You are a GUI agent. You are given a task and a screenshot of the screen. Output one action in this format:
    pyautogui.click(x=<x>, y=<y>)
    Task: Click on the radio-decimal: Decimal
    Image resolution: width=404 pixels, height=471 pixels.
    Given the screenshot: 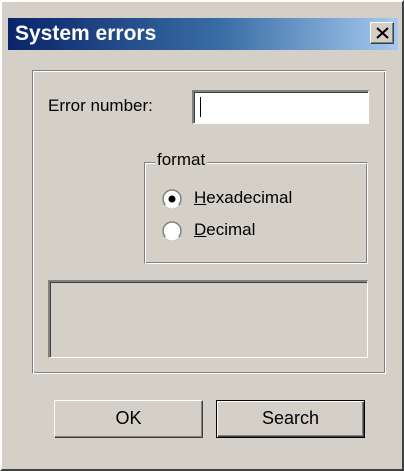 What is the action you would take?
    pyautogui.click(x=252, y=231)
    